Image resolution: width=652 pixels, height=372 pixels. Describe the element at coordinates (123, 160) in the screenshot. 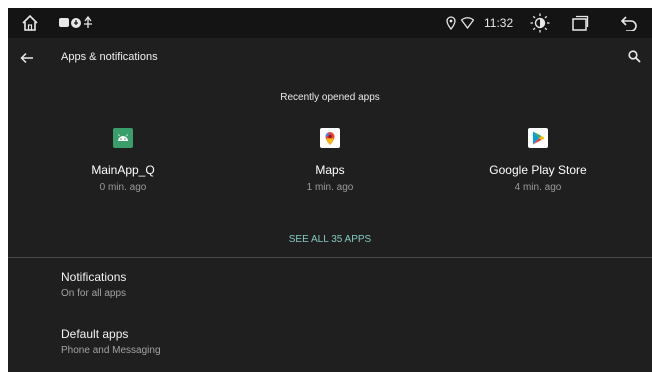

I see `recent-app-mainapp: MainApp_Q 0 min. ago` at that location.